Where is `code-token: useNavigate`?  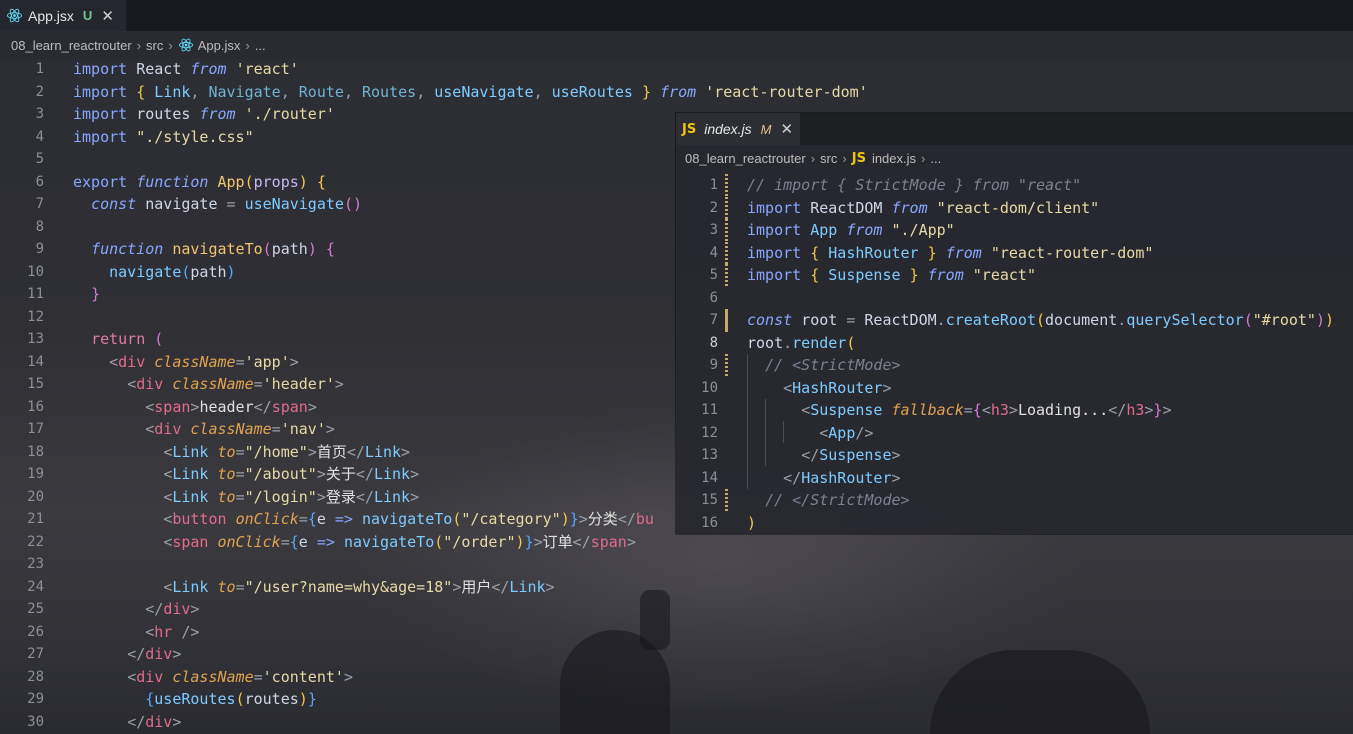 code-token: useNavigate is located at coordinates (294, 204).